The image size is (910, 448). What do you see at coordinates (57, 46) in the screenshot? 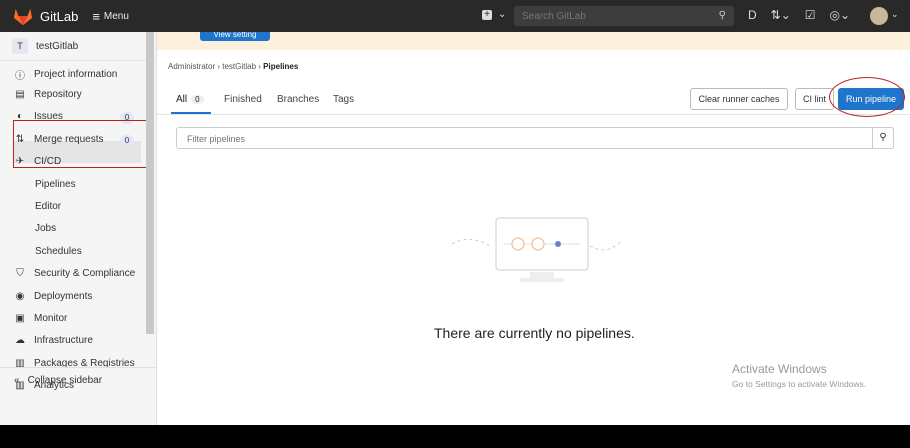
I see `project-name: testGitlab` at bounding box center [57, 46].